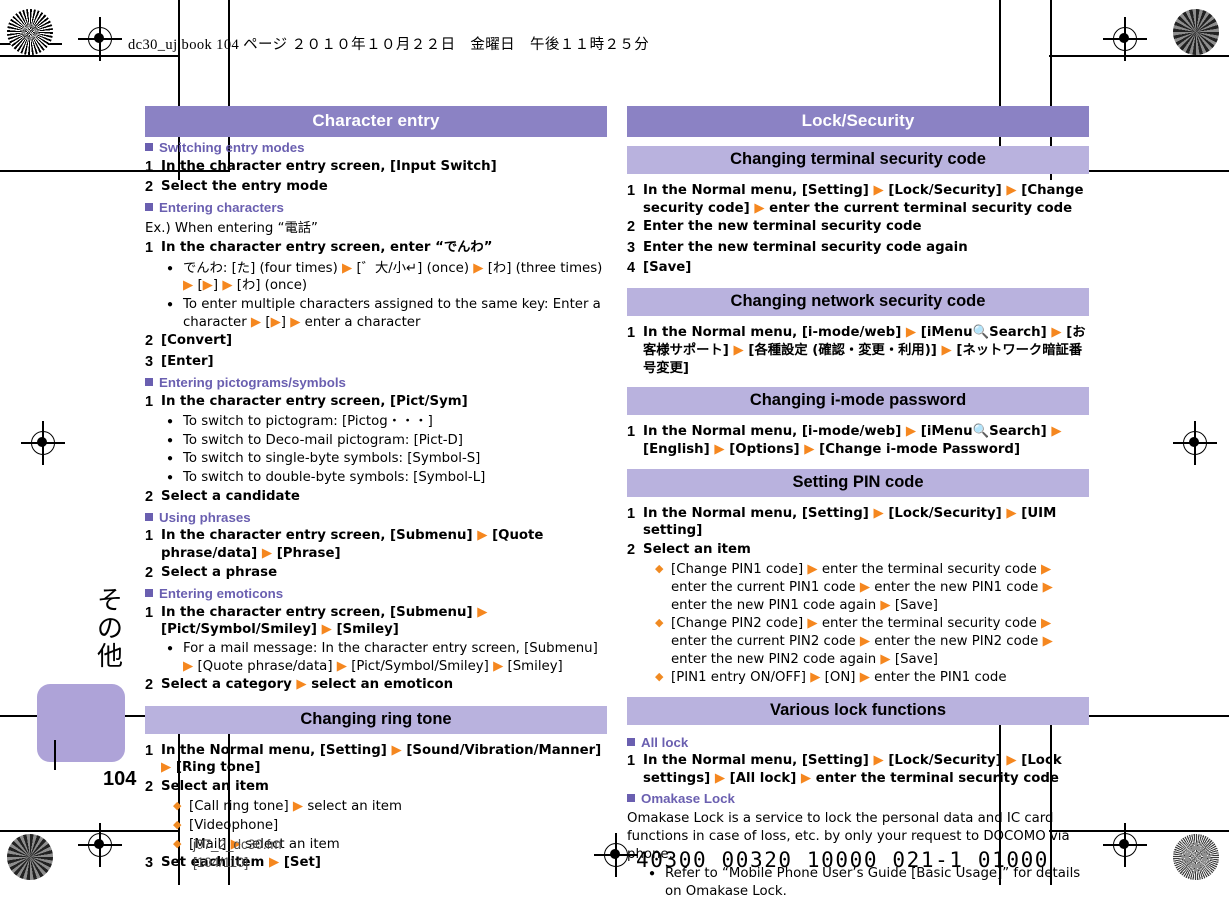 This screenshot has height=902, width=1229. What do you see at coordinates (390, 826) in the screenshot?
I see `diamond-item: ◆ [Videophone]` at bounding box center [390, 826].